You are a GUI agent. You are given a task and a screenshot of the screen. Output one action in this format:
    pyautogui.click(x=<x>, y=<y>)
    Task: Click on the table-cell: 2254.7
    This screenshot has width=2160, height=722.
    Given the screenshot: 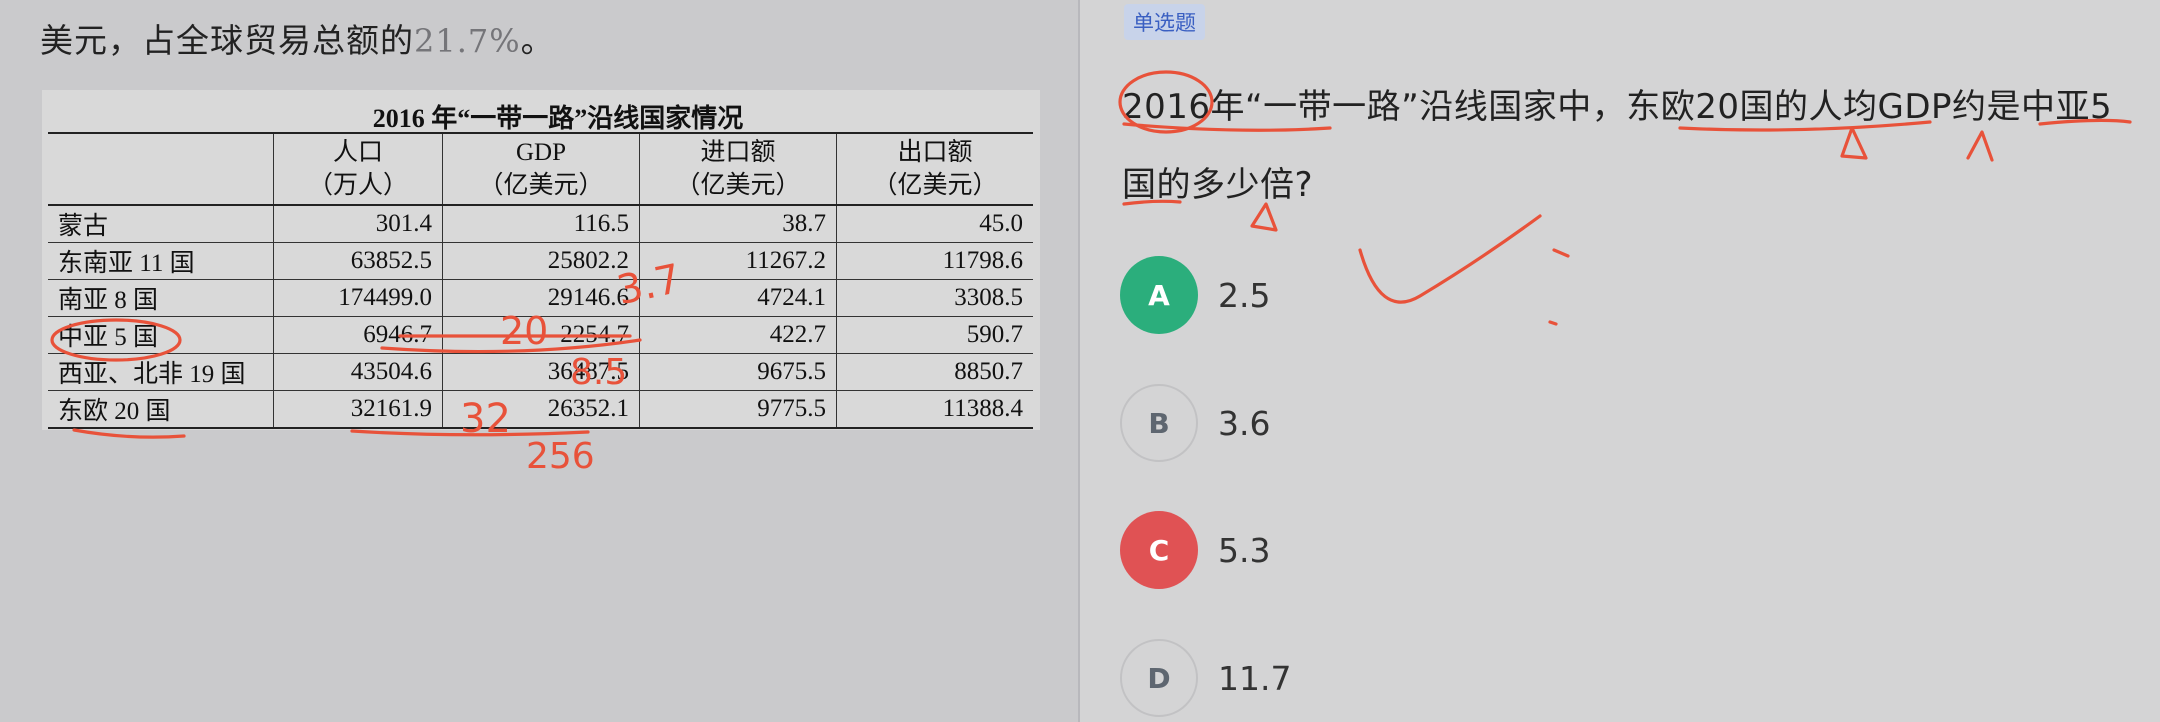 What is the action you would take?
    pyautogui.click(x=541, y=335)
    